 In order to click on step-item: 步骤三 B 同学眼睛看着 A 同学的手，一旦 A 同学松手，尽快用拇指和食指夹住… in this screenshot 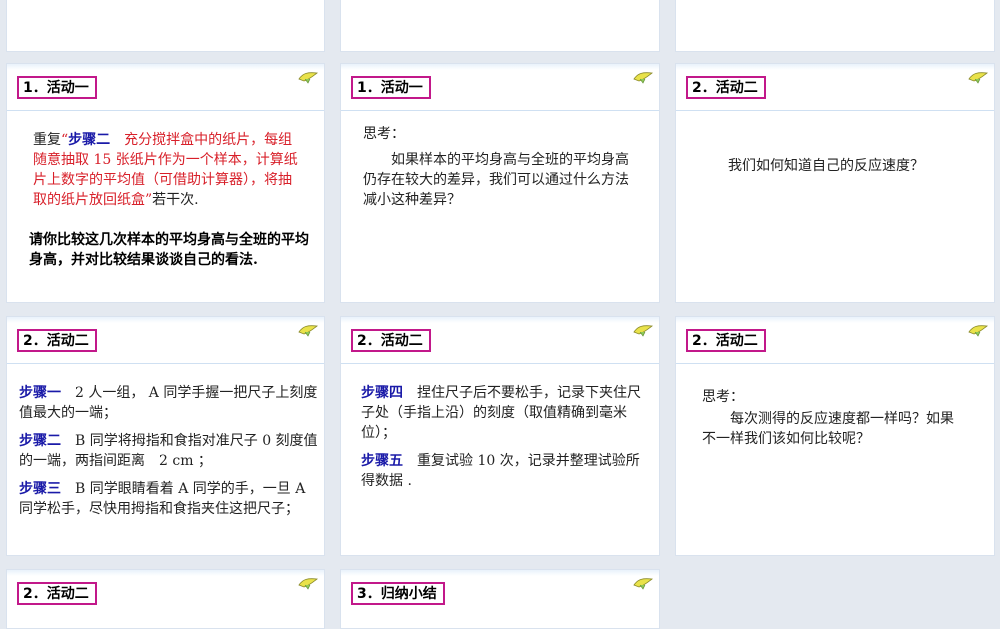, I will do `click(169, 499)`.